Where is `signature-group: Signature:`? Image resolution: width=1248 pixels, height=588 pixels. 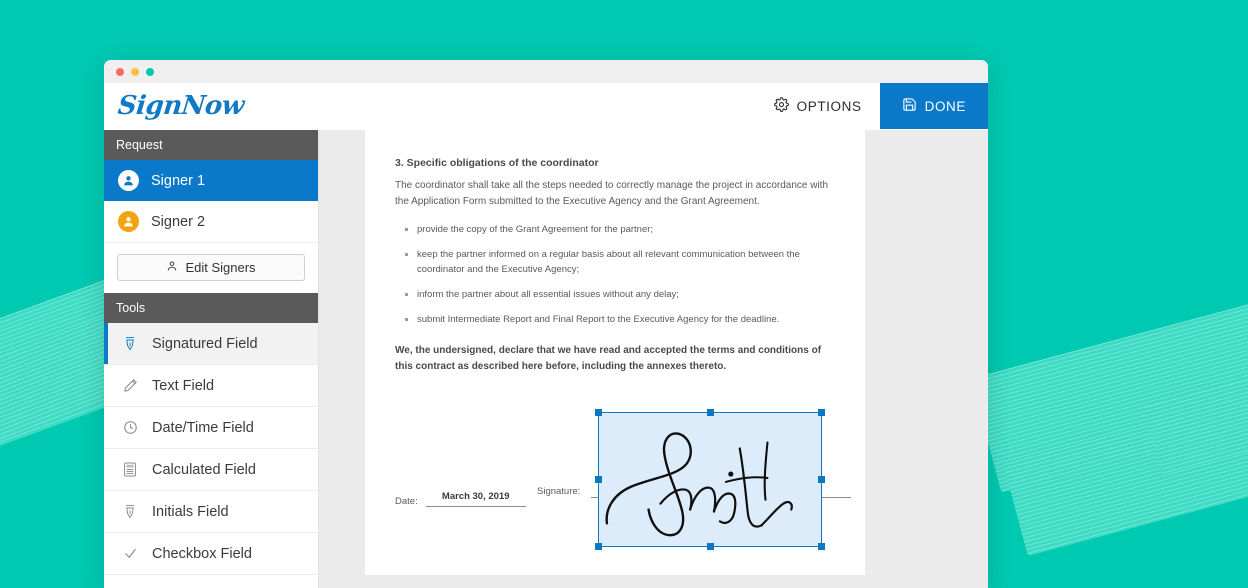 signature-group: Signature: is located at coordinates (558, 491).